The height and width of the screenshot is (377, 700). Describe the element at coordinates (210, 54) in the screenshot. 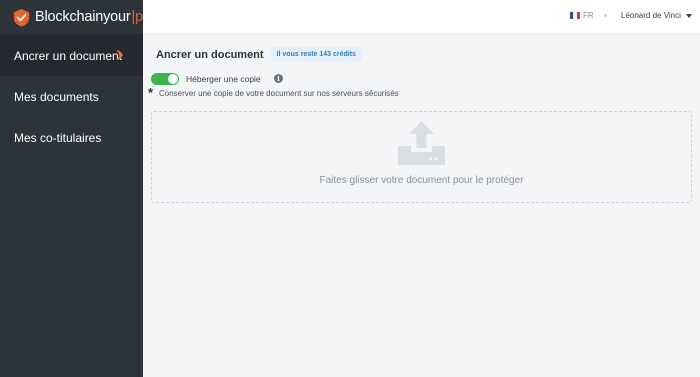

I see `page-title: Ancrer un document` at that location.